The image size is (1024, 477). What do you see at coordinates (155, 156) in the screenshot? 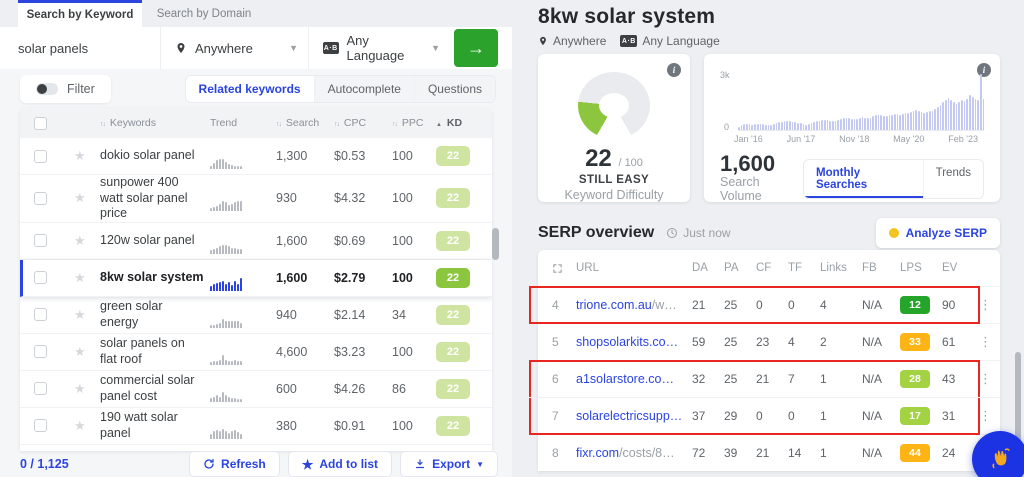
I see `keyword-cell: dokio solar panel` at bounding box center [155, 156].